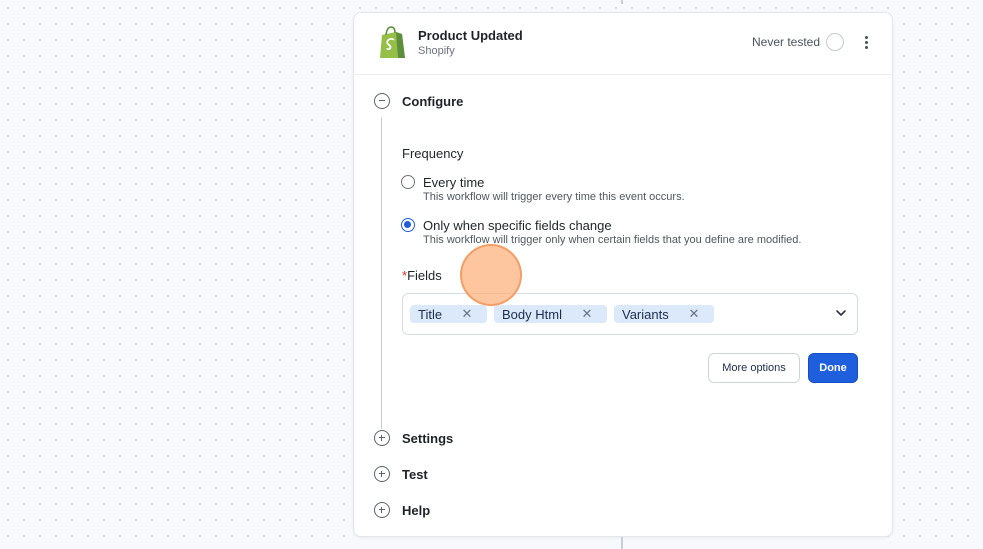 The height and width of the screenshot is (549, 983). I want to click on chip-label: Body Html, so click(532, 314).